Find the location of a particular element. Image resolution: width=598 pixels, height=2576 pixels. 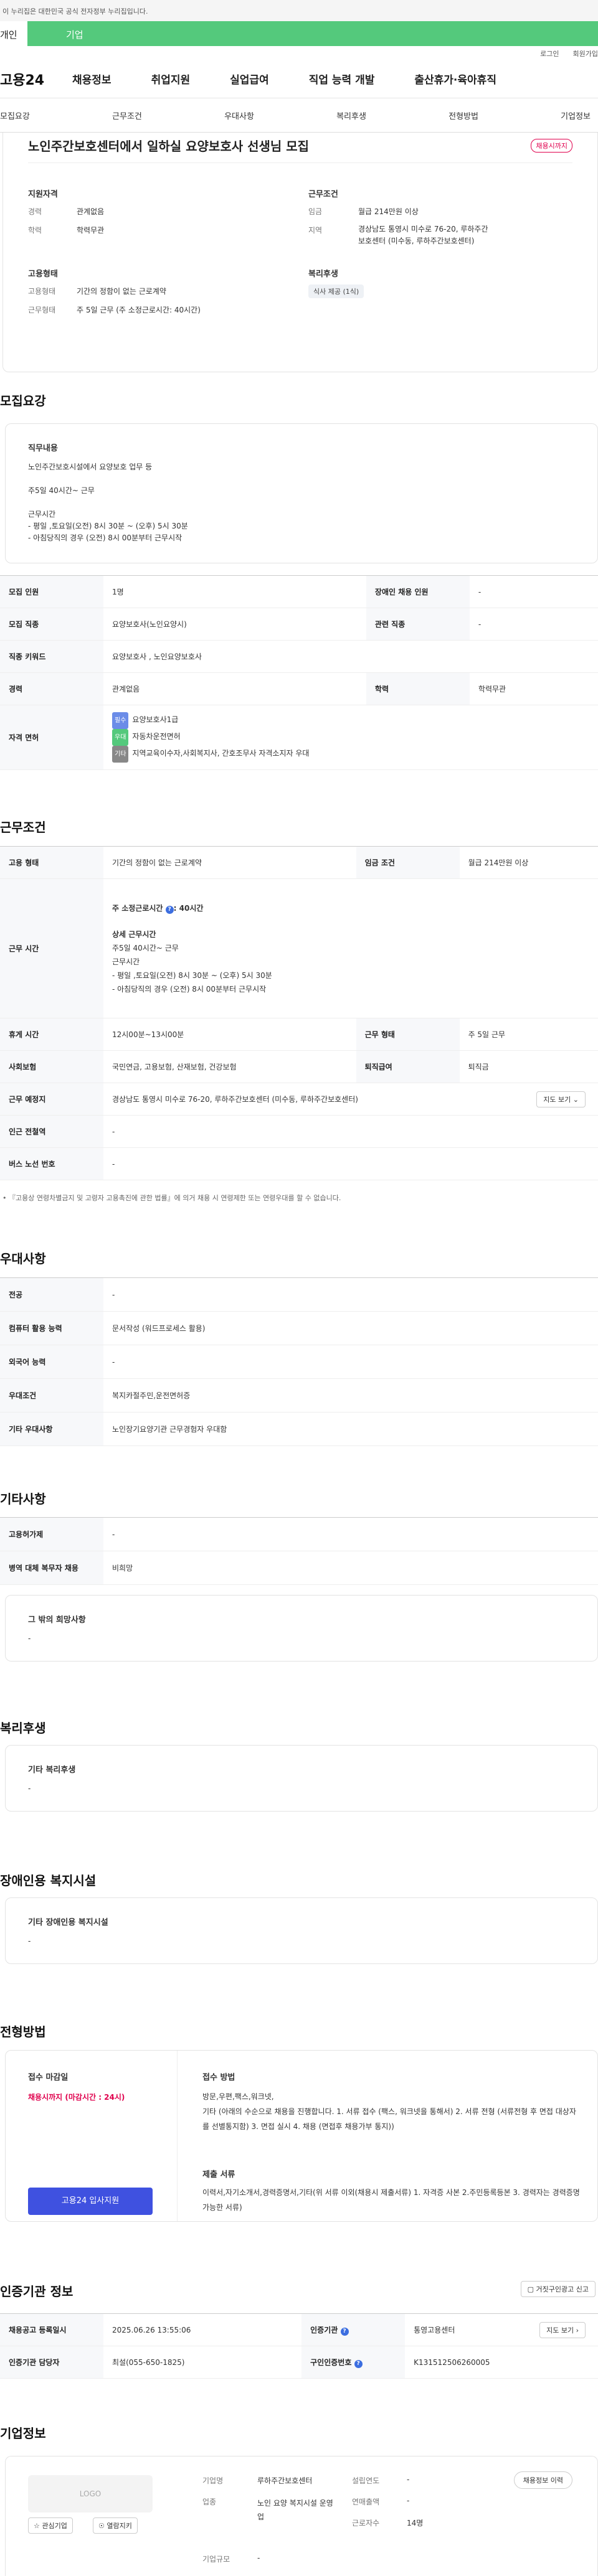

cert-agency-cell: 통영고용센터 지도 보기 › is located at coordinates (501, 2329).